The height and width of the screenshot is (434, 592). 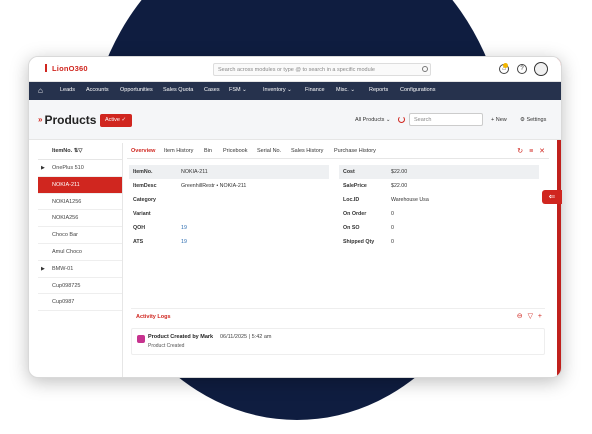 I want to click on nav-accounts: Accounts, so click(x=97, y=90).